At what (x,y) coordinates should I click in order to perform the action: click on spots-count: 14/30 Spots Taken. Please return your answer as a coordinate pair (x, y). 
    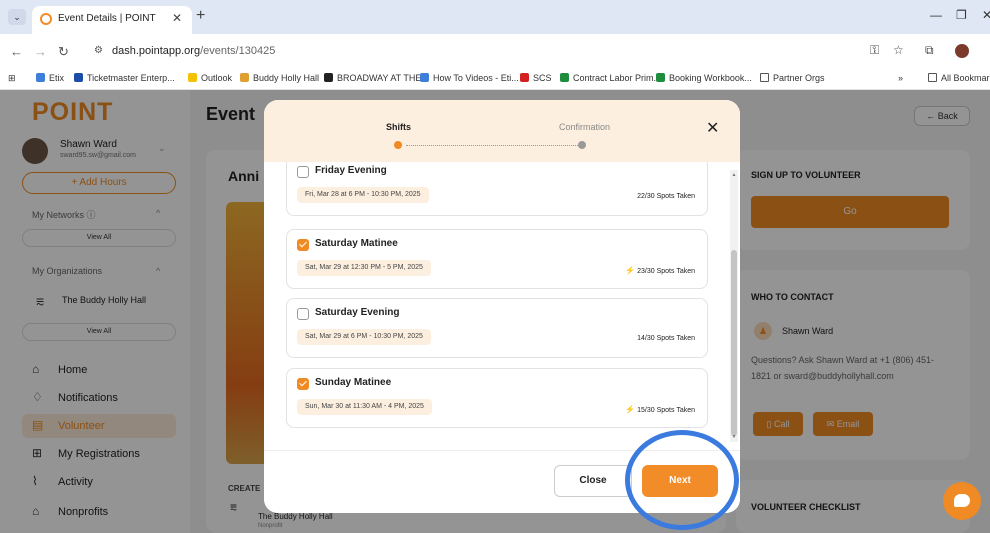
    Looking at the image, I should click on (666, 338).